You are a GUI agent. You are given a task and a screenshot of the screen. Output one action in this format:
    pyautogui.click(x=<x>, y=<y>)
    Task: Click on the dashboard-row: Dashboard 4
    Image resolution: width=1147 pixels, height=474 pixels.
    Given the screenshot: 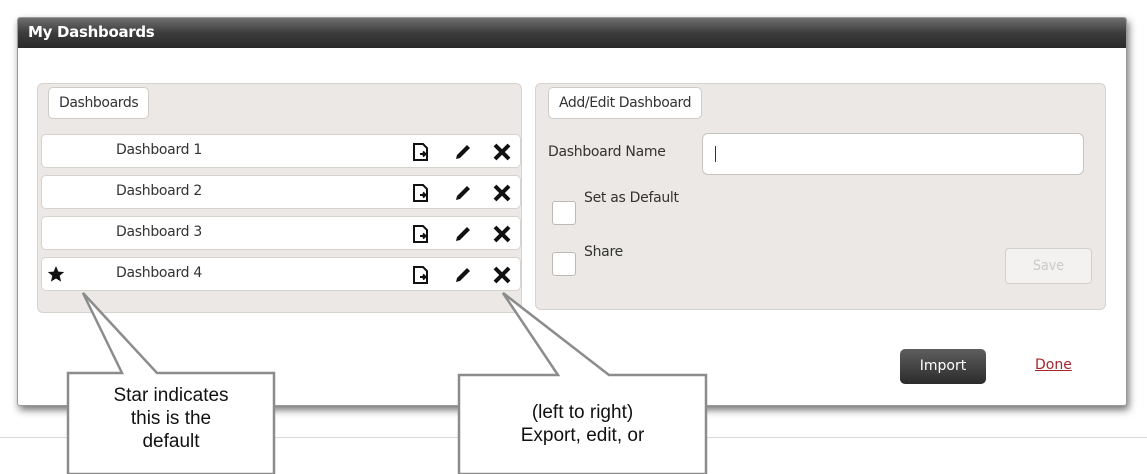 What is the action you would take?
    pyautogui.click(x=281, y=274)
    